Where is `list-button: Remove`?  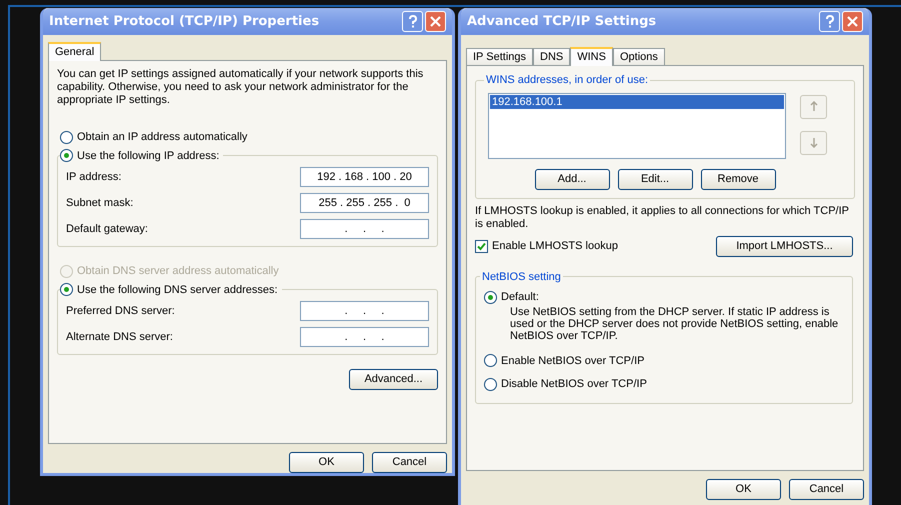
list-button: Remove is located at coordinates (738, 179).